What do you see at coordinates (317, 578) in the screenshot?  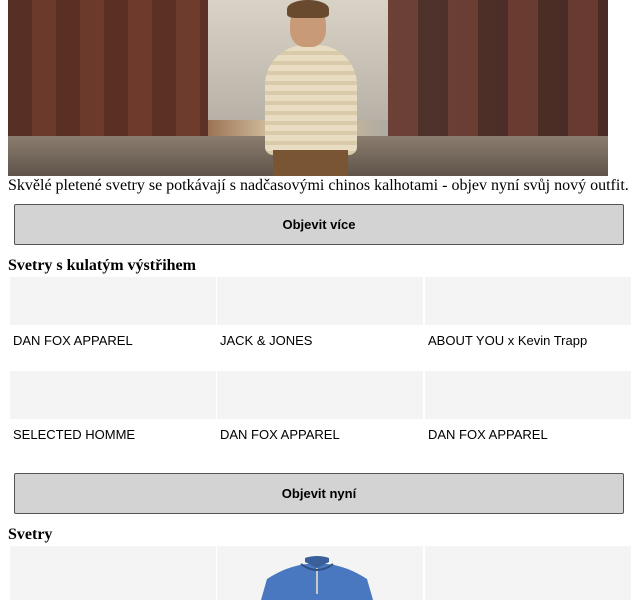 I see `blue-half-zip-sweater-image` at bounding box center [317, 578].